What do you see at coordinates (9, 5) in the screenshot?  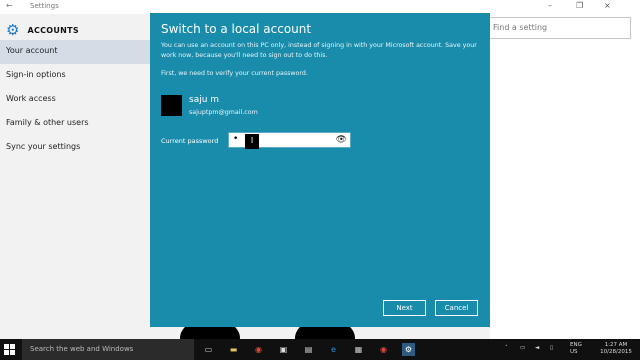 I see `back-arrow-icon: ←` at bounding box center [9, 5].